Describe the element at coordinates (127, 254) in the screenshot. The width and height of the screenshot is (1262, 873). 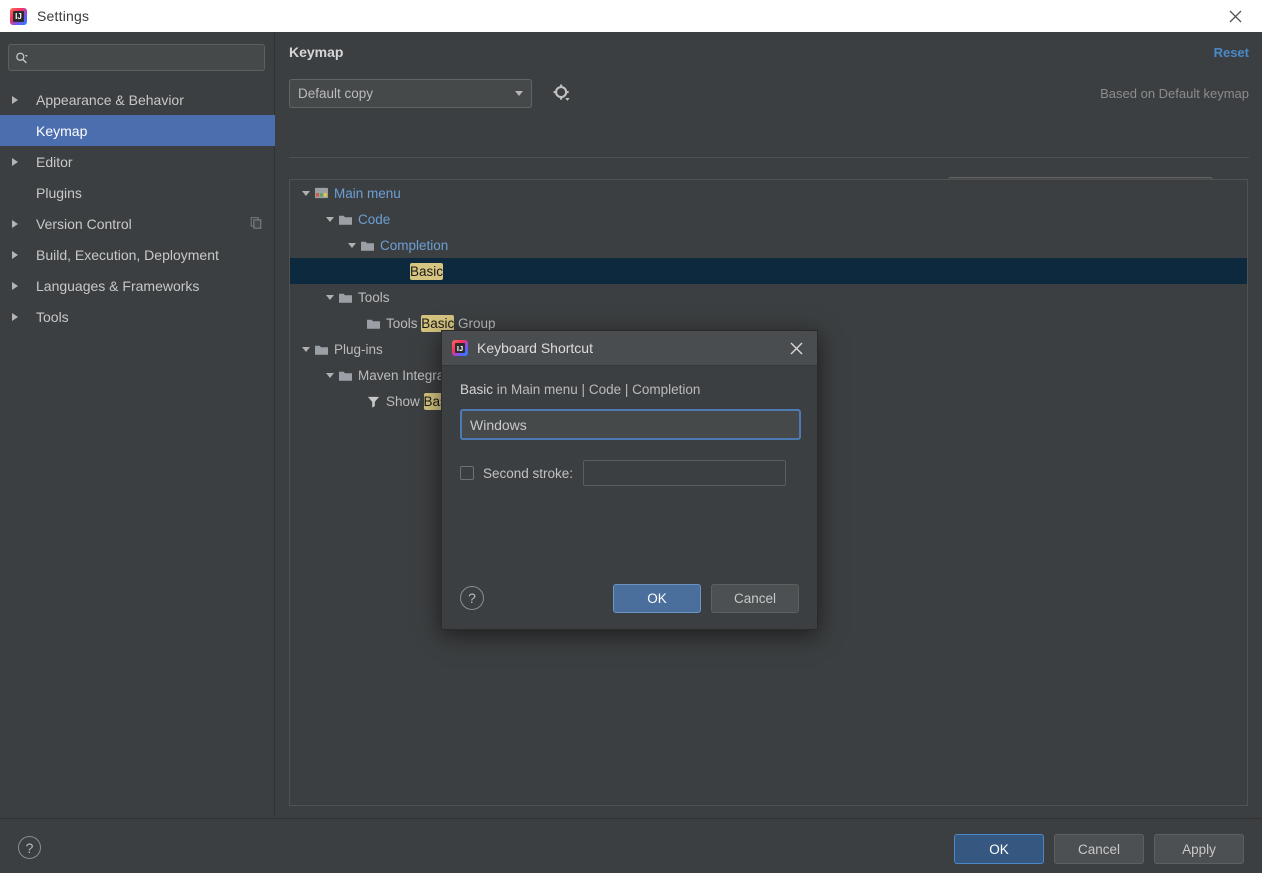
I see `sidebar-item-label: Build, Execution, Deployment` at that location.